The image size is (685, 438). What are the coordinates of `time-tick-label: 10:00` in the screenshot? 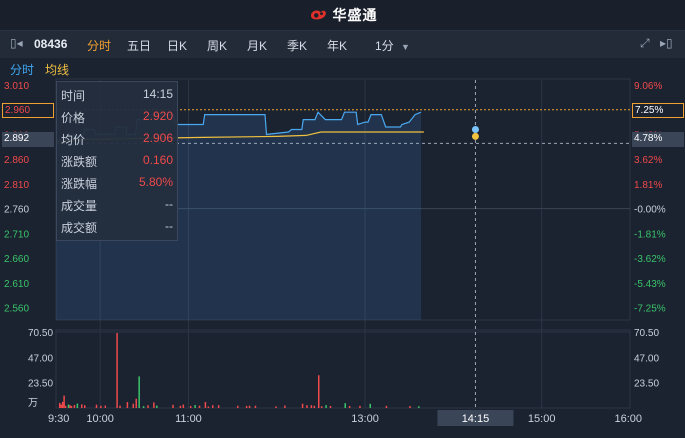 It's located at (100, 419).